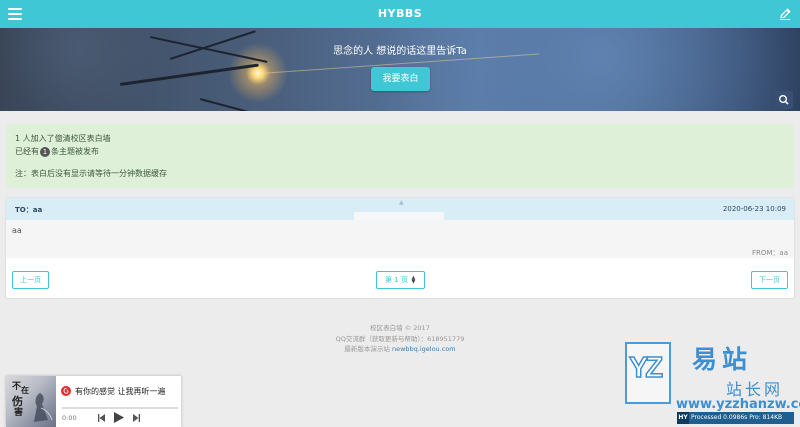 This screenshot has height=427, width=800. Describe the element at coordinates (75, 151) in the screenshot. I see `post-count-suffix: 条主题被发布` at that location.